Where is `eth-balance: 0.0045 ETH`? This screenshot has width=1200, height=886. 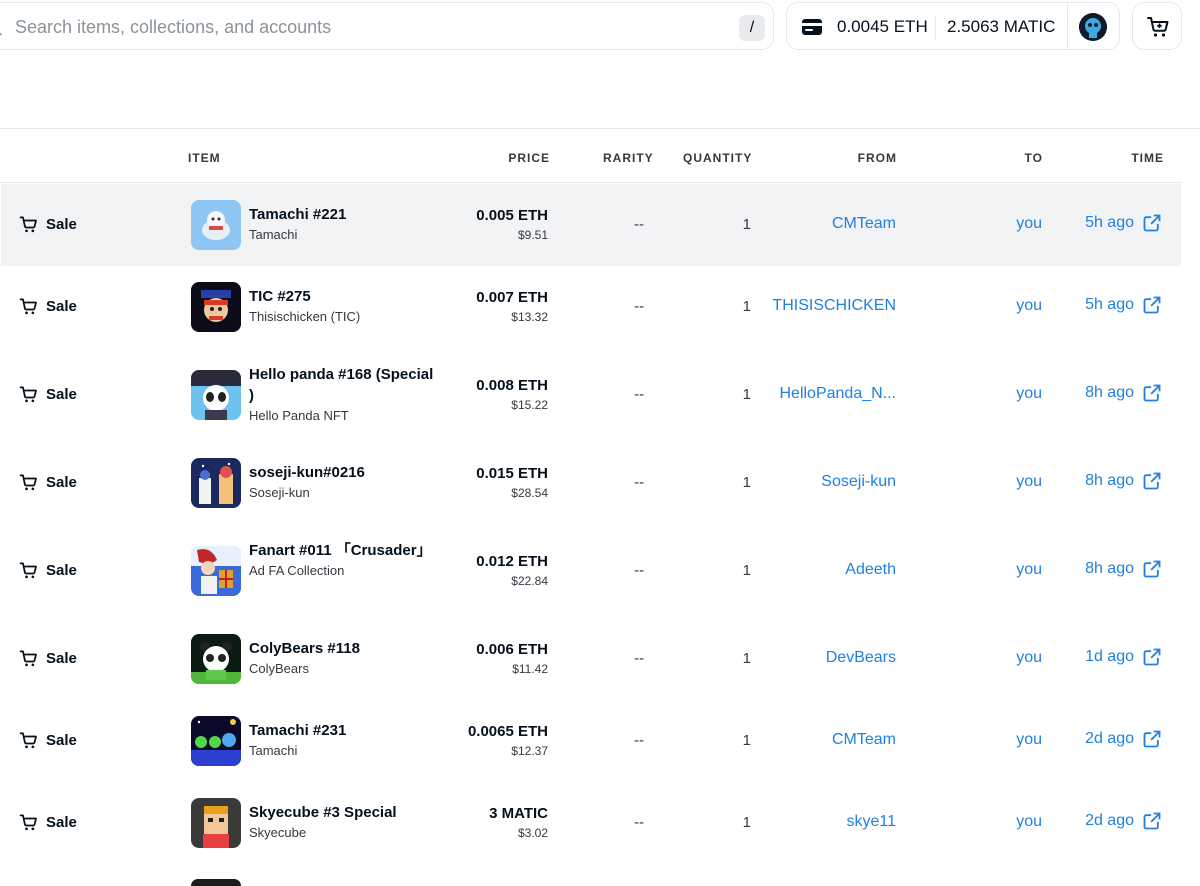
eth-balance: 0.0045 ETH is located at coordinates (882, 26).